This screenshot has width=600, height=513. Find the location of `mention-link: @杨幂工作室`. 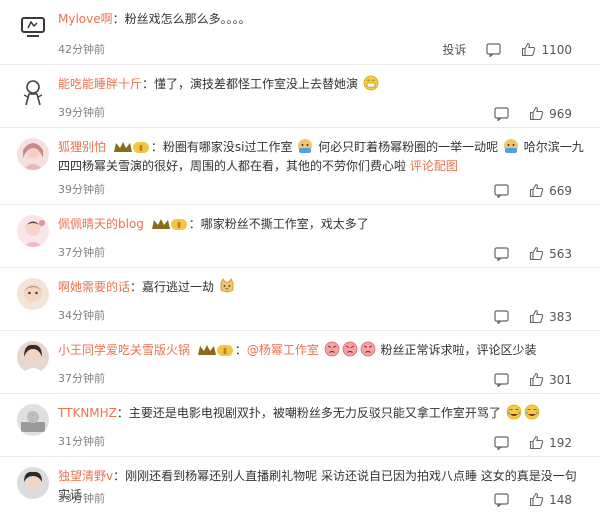

mention-link: @杨幂工作室 is located at coordinates (283, 350).